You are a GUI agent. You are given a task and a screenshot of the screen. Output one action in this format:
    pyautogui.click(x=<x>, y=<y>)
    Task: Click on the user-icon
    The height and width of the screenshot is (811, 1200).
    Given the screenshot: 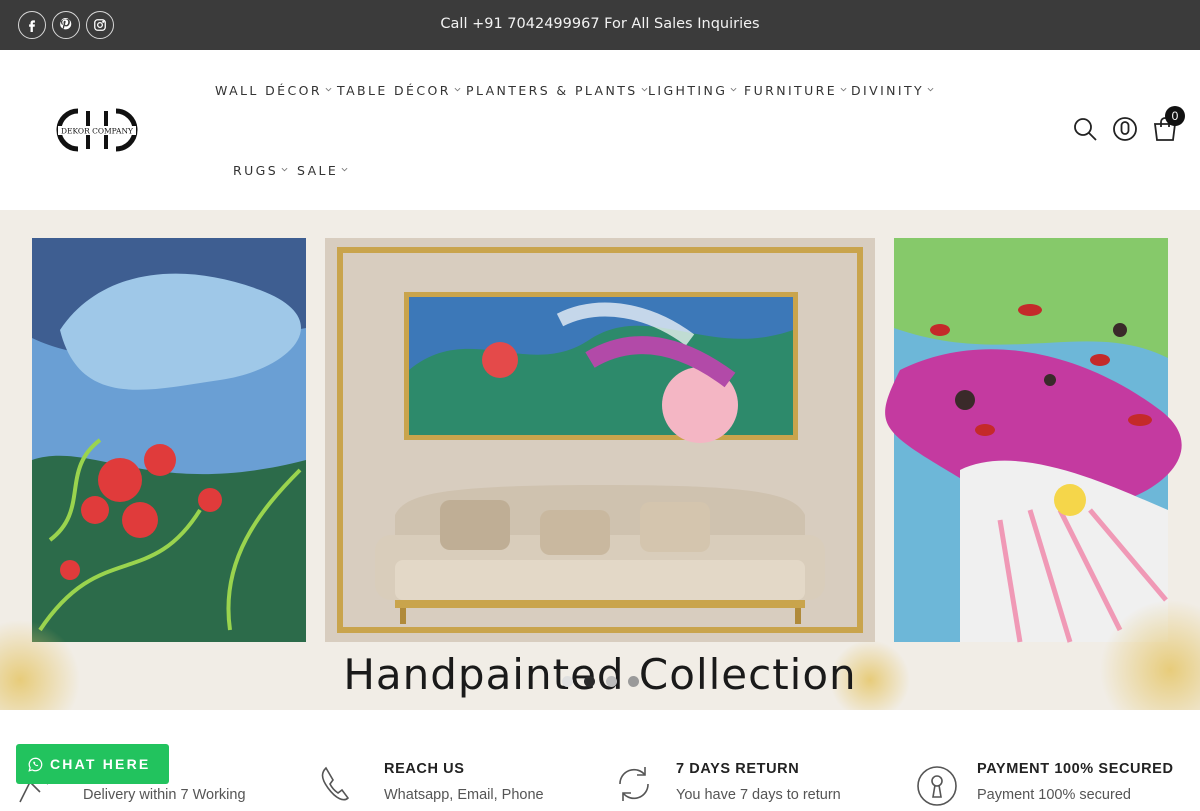 What is the action you would take?
    pyautogui.click(x=1125, y=129)
    